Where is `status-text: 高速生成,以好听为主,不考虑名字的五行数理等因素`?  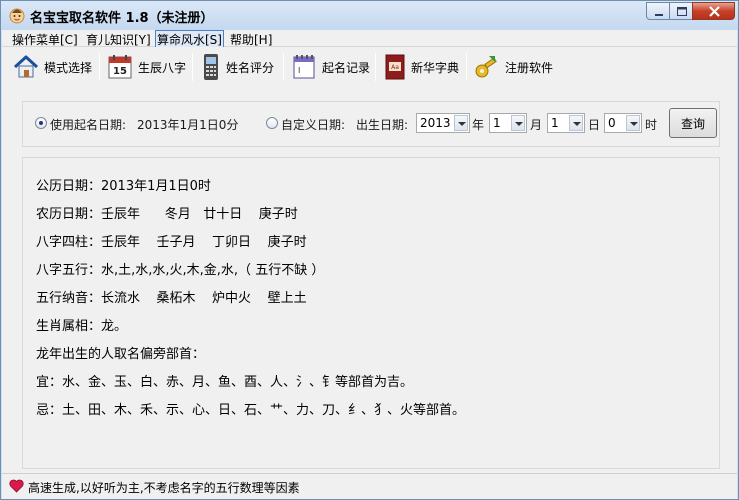 status-text: 高速生成,以好听为主,不考虑名字的五行数理等因素 is located at coordinates (164, 488).